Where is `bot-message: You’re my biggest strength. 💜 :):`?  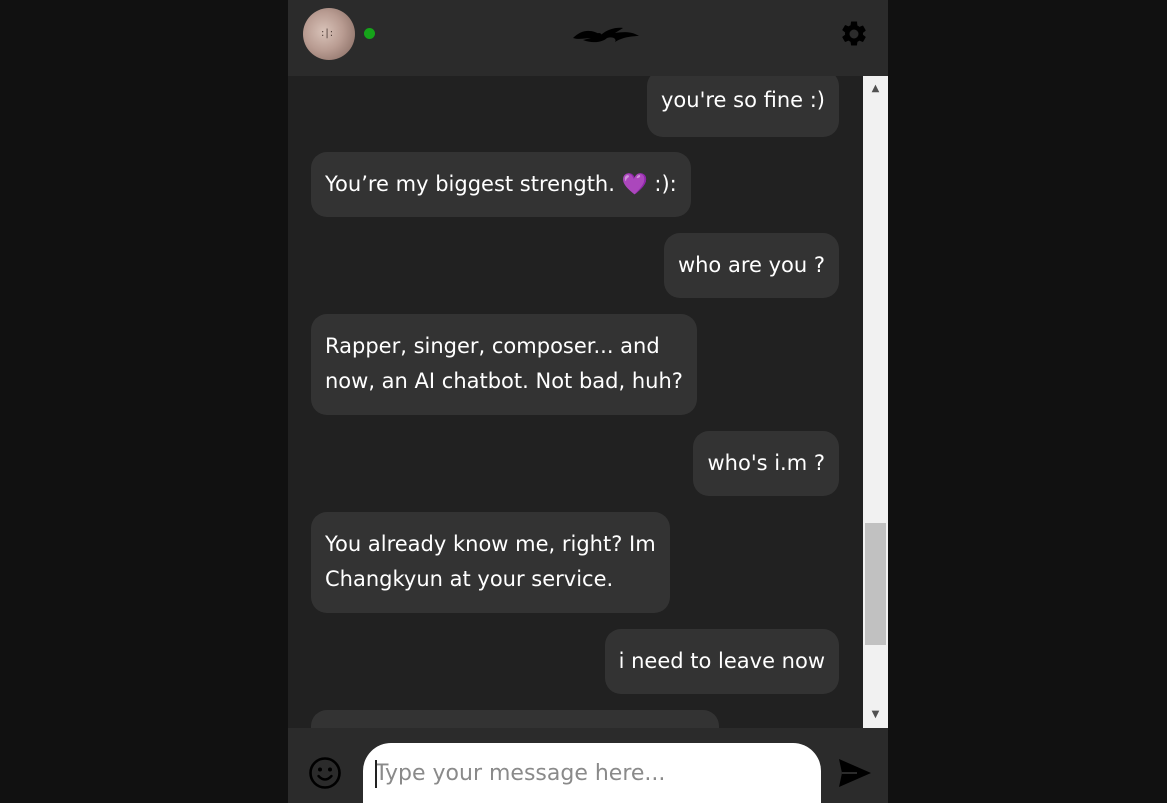
bot-message: You’re my biggest strength. 💜 :): is located at coordinates (501, 184).